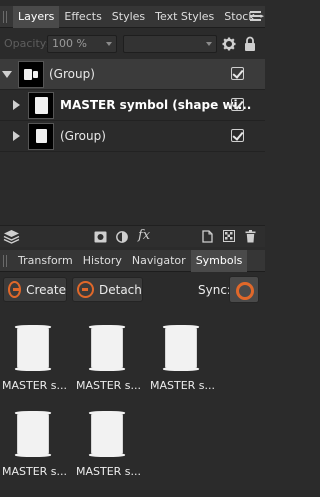 The width and height of the screenshot is (320, 497). I want to click on gear-icon, so click(229, 44).